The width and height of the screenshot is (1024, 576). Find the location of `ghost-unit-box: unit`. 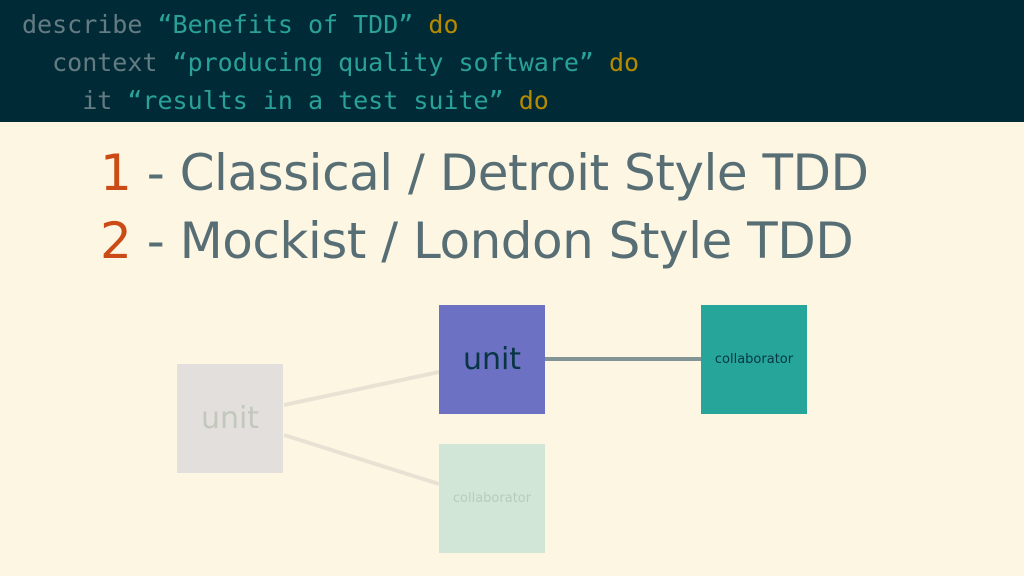

ghost-unit-box: unit is located at coordinates (230, 418).